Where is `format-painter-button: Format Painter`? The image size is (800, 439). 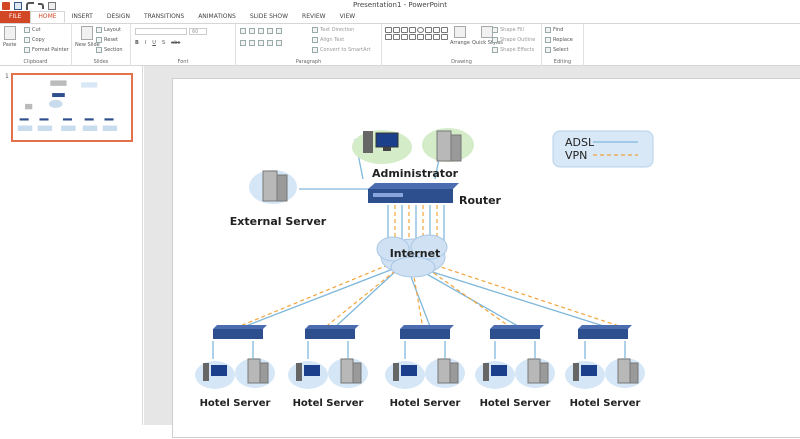
format-painter-button: Format Painter is located at coordinates (46, 50).